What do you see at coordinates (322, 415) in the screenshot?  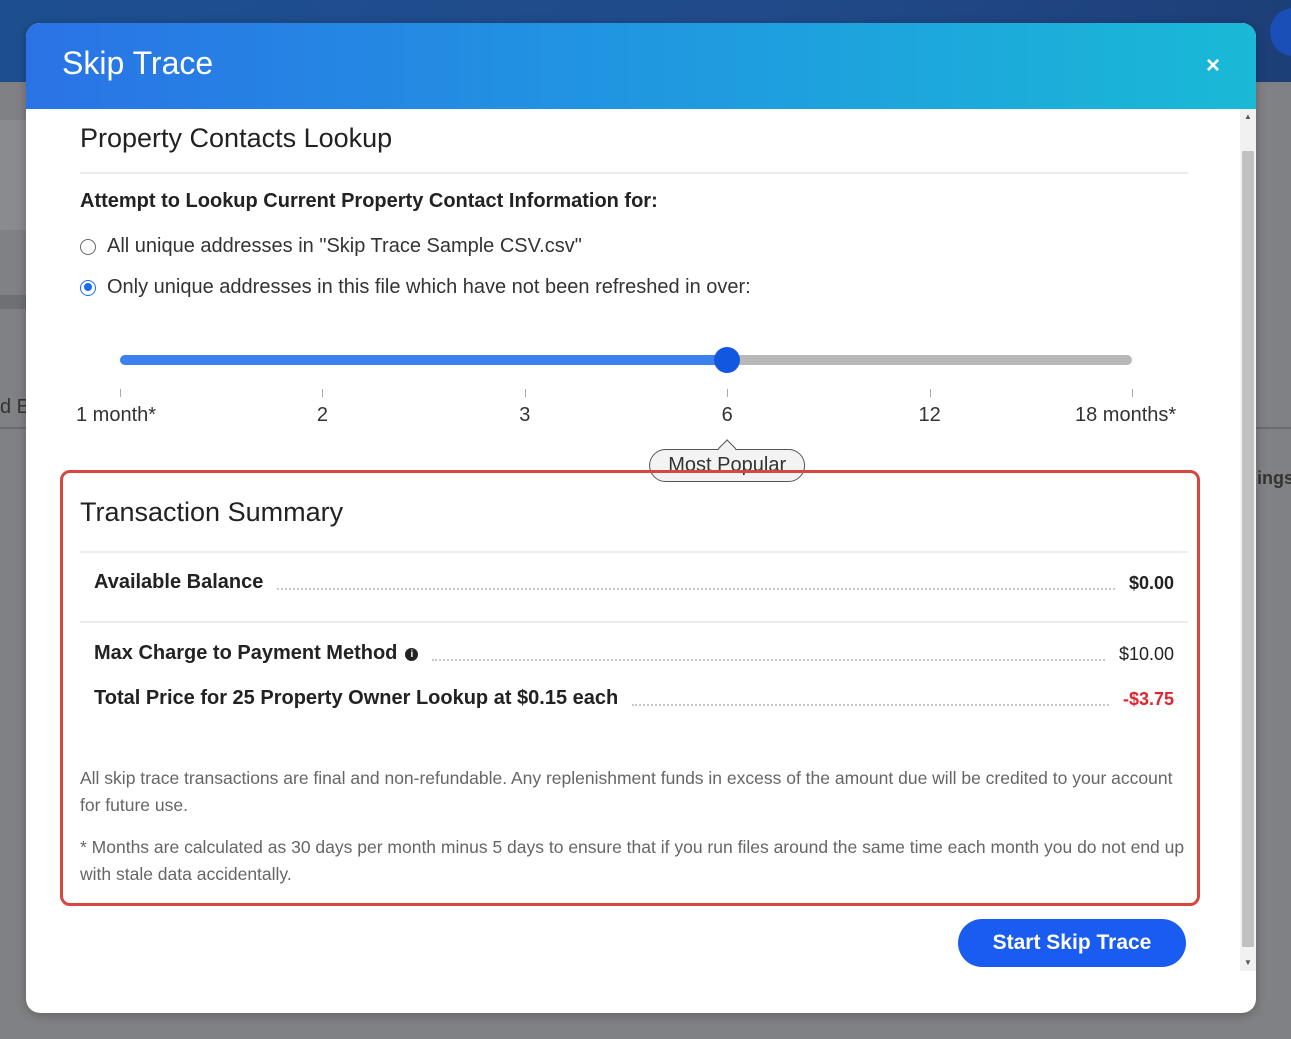 I see `slider-tick-label: 2` at bounding box center [322, 415].